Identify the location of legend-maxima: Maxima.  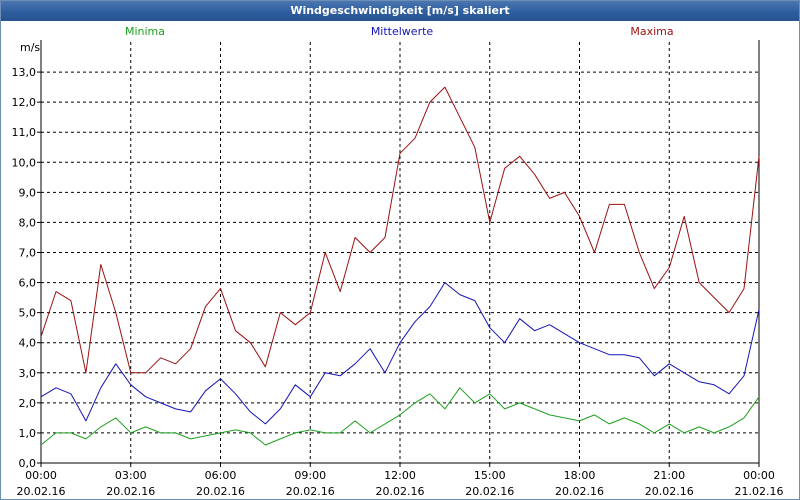
(651, 31).